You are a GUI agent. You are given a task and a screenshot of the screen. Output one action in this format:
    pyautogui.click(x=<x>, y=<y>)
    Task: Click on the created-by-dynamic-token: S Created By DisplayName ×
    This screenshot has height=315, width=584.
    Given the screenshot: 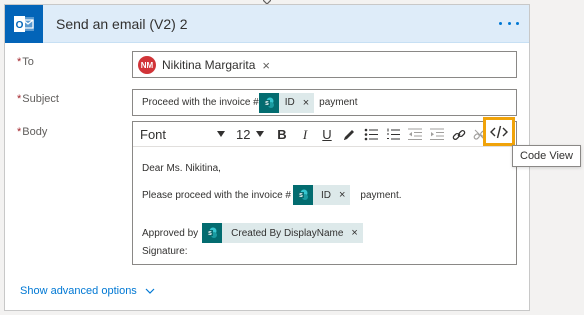 What is the action you would take?
    pyautogui.click(x=282, y=233)
    